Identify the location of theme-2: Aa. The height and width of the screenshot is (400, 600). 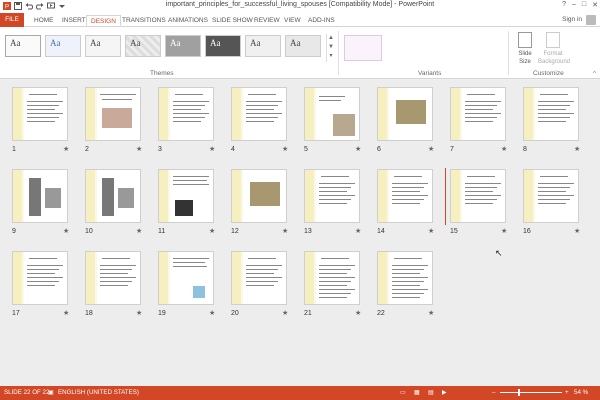
(63, 46).